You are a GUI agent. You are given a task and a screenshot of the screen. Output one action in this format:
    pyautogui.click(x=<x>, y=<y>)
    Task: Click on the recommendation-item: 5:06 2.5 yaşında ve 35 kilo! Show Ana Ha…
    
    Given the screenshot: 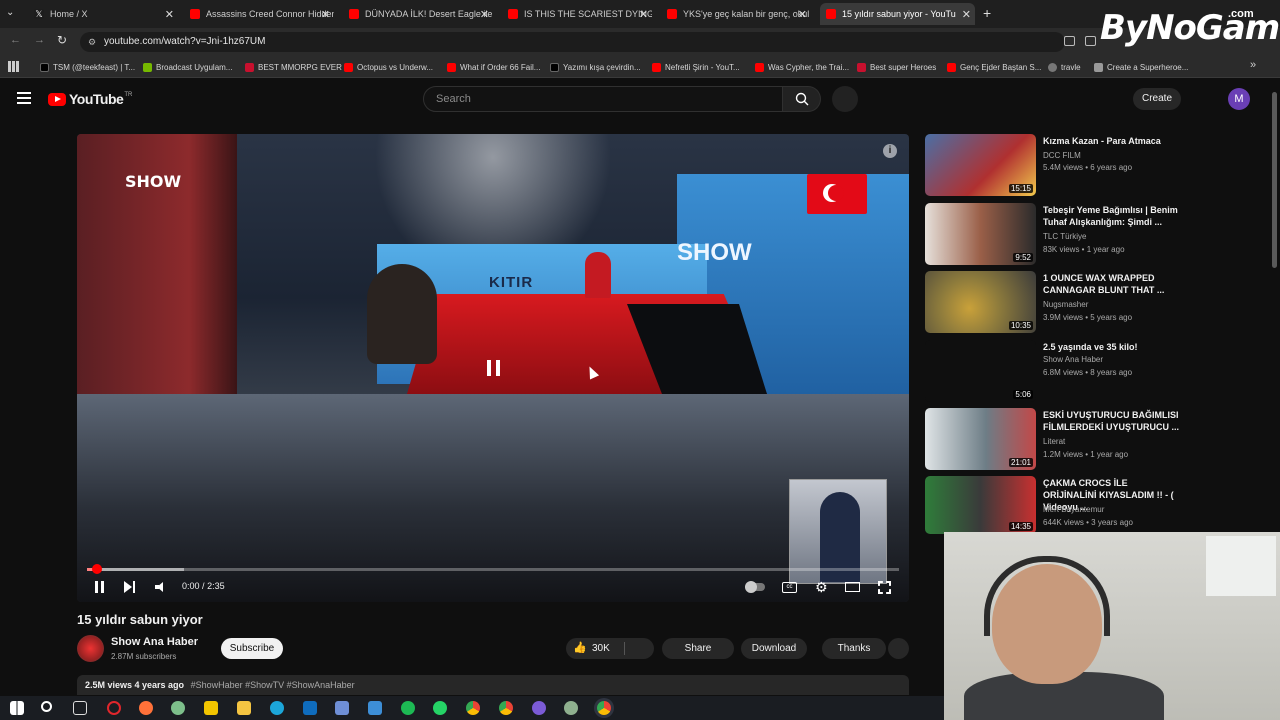 What is the action you would take?
    pyautogui.click(x=1055, y=372)
    